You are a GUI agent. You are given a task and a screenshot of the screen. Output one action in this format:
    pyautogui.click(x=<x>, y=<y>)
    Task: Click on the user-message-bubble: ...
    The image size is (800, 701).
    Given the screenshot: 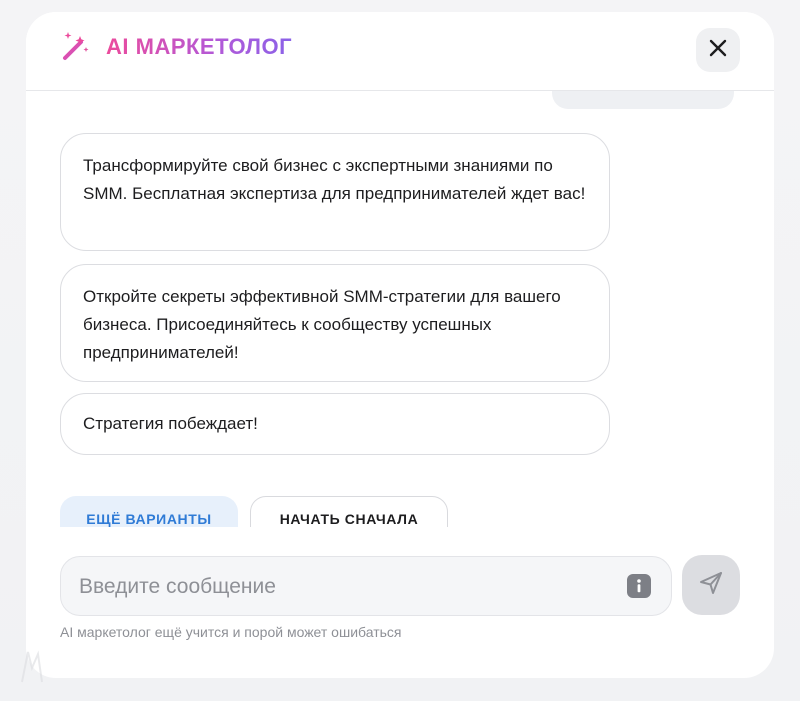 What is the action you would take?
    pyautogui.click(x=643, y=100)
    